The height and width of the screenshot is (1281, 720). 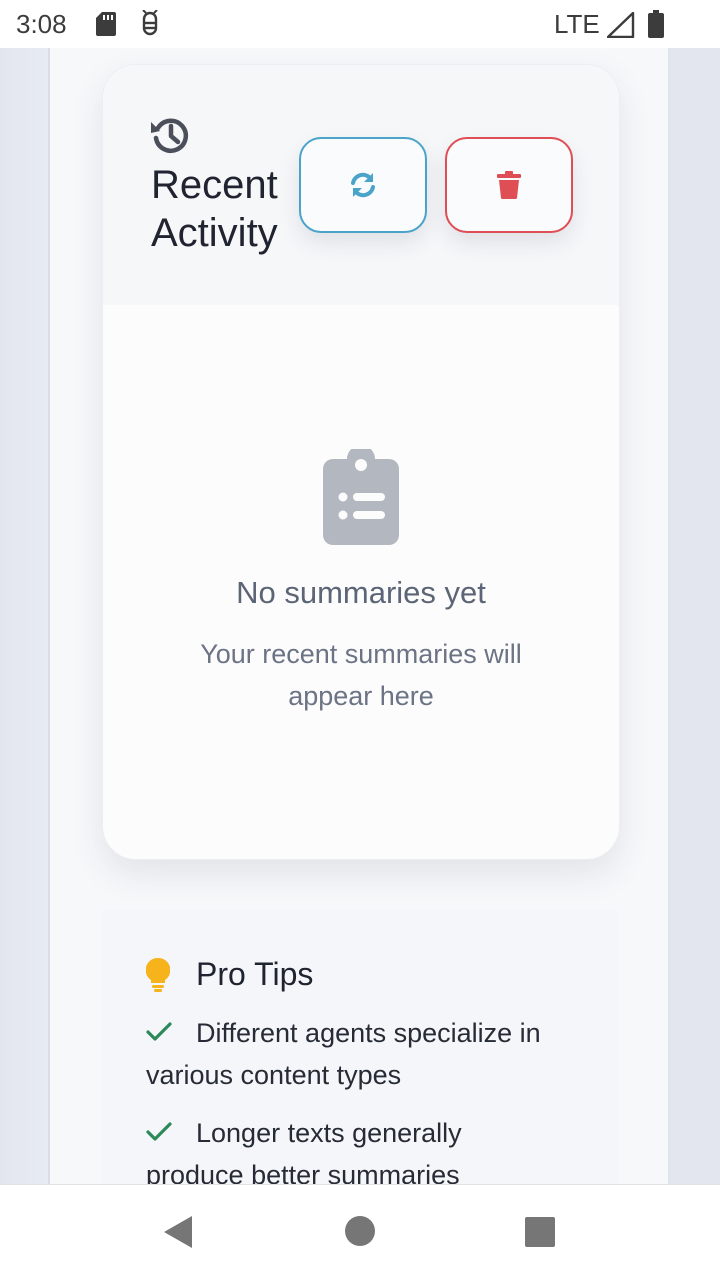 I want to click on home-icon, so click(x=360, y=1231).